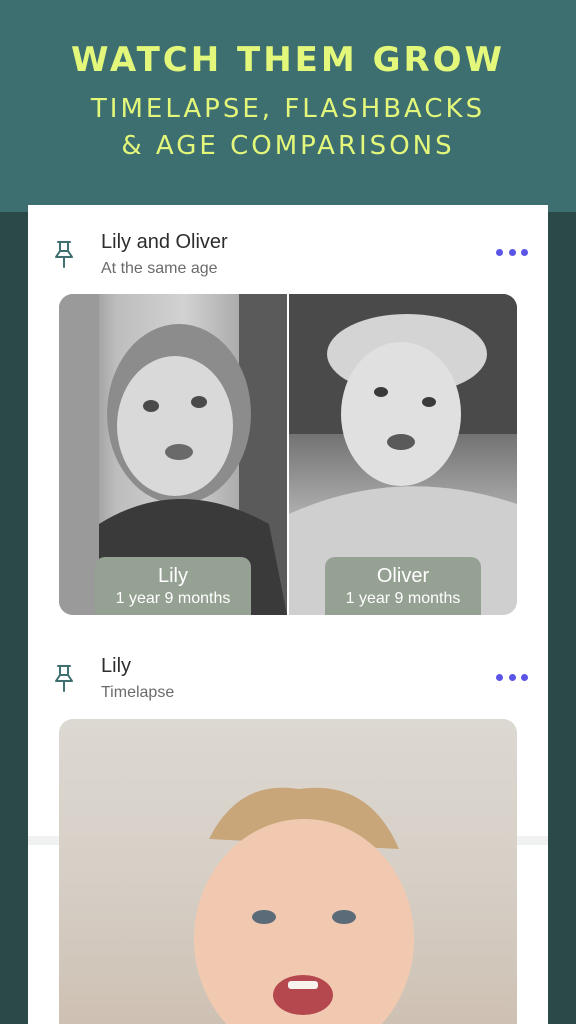 The height and width of the screenshot is (1024, 576). What do you see at coordinates (403, 576) in the screenshot?
I see `child-name: Oliver` at bounding box center [403, 576].